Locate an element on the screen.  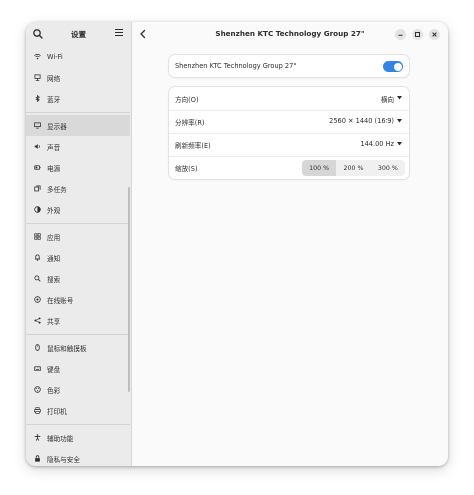
maximize-button is located at coordinates (417, 34).